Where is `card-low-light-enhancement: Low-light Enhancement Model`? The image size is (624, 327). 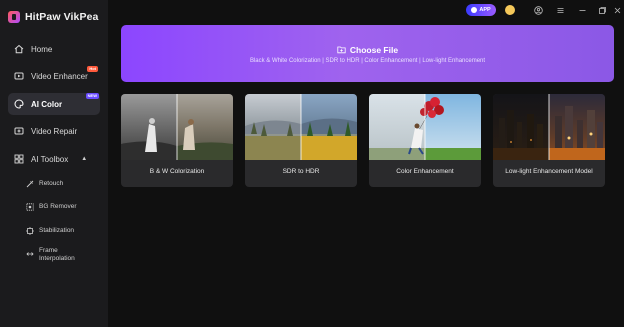 card-low-light-enhancement: Low-light Enhancement Model is located at coordinates (549, 140).